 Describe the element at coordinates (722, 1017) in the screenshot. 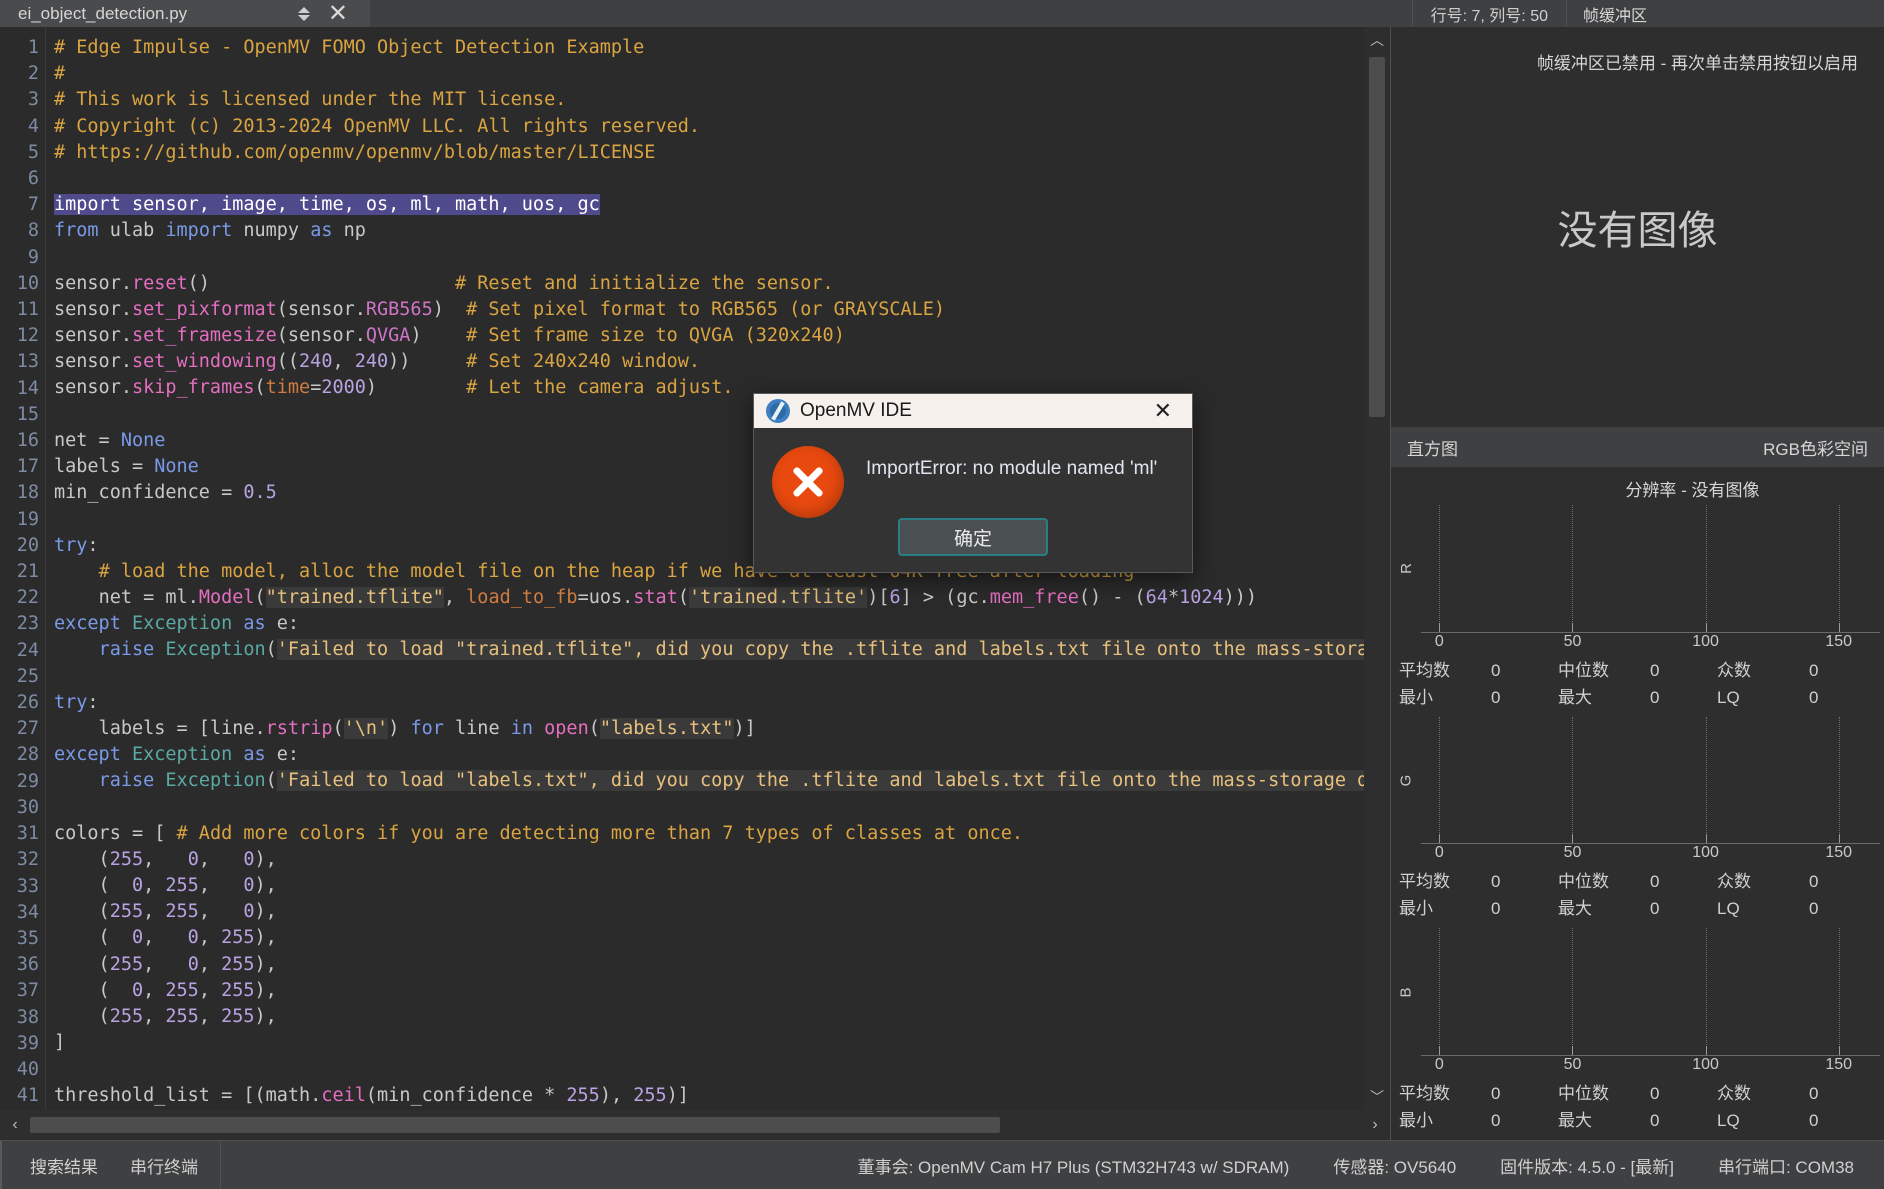

I see `code-line: (255, 255, 255),` at that location.